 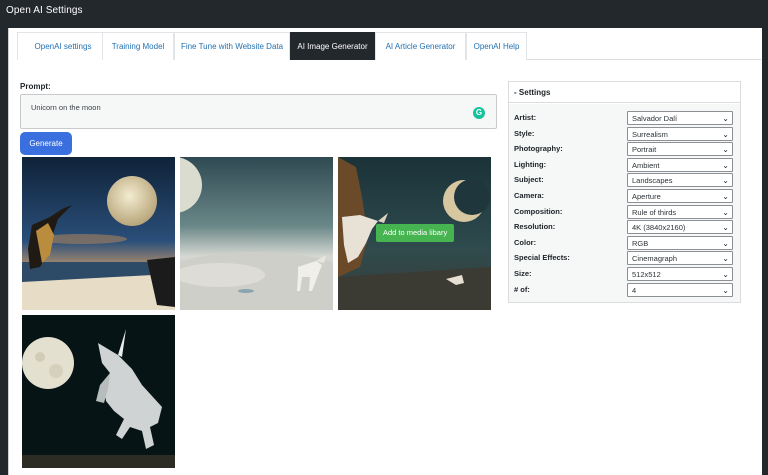 I want to click on settings-header: - Settings, so click(x=624, y=92).